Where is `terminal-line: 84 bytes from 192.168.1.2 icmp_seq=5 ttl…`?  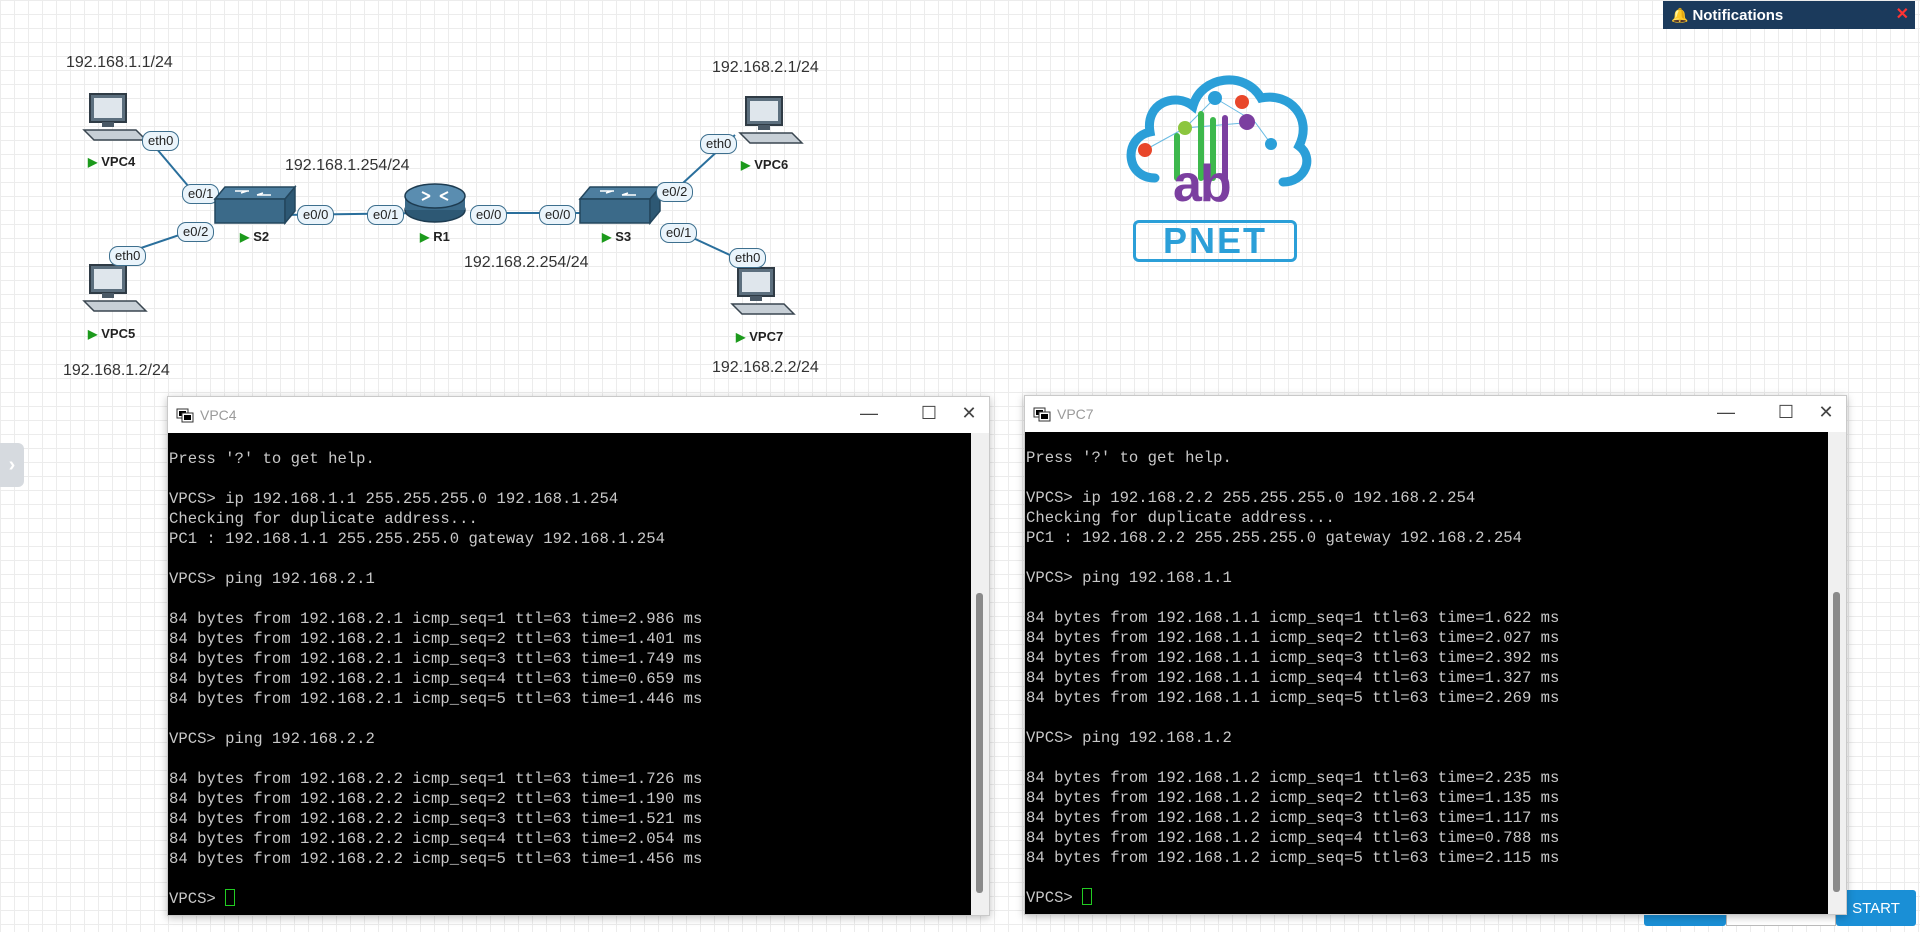 terminal-line: 84 bytes from 192.168.1.2 icmp_seq=5 ttl… is located at coordinates (1293, 858).